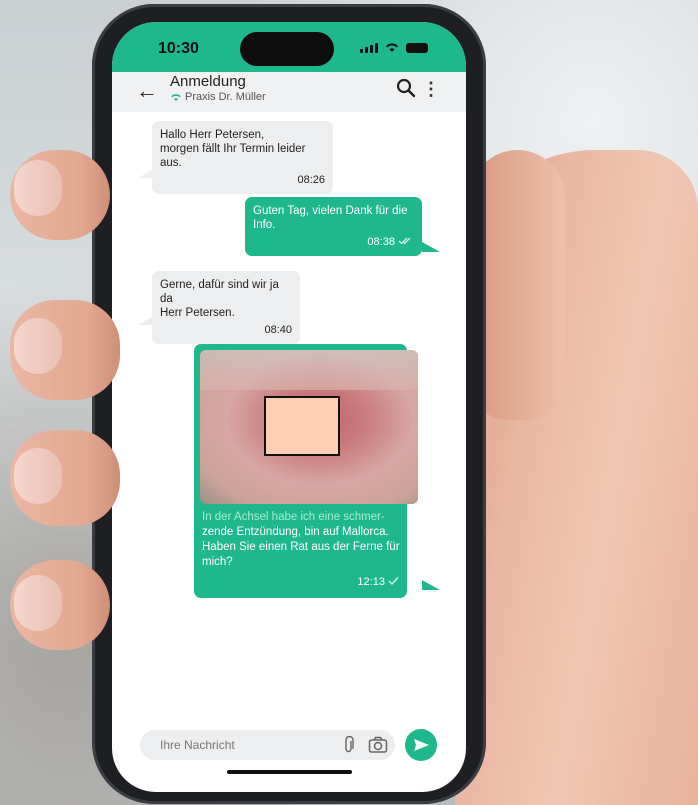 The width and height of the screenshot is (698, 805). I want to click on more-vertical-icon: ⋮, so click(431, 89).